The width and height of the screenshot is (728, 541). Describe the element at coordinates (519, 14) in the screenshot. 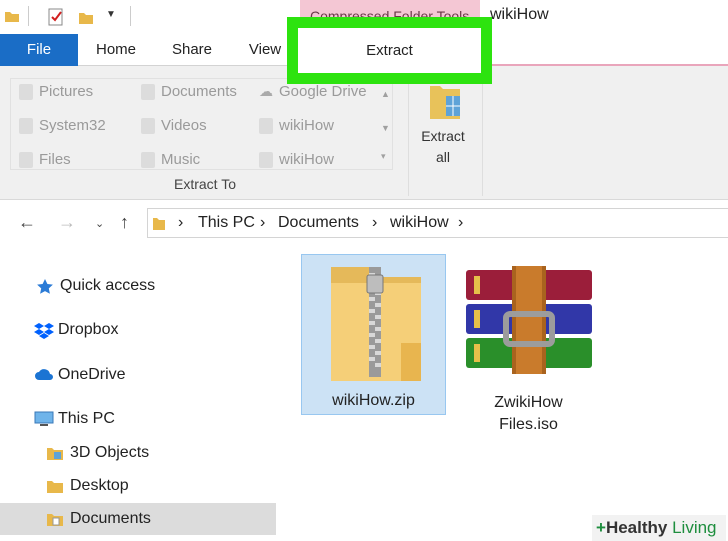

I see `window-title: wikiHow` at that location.